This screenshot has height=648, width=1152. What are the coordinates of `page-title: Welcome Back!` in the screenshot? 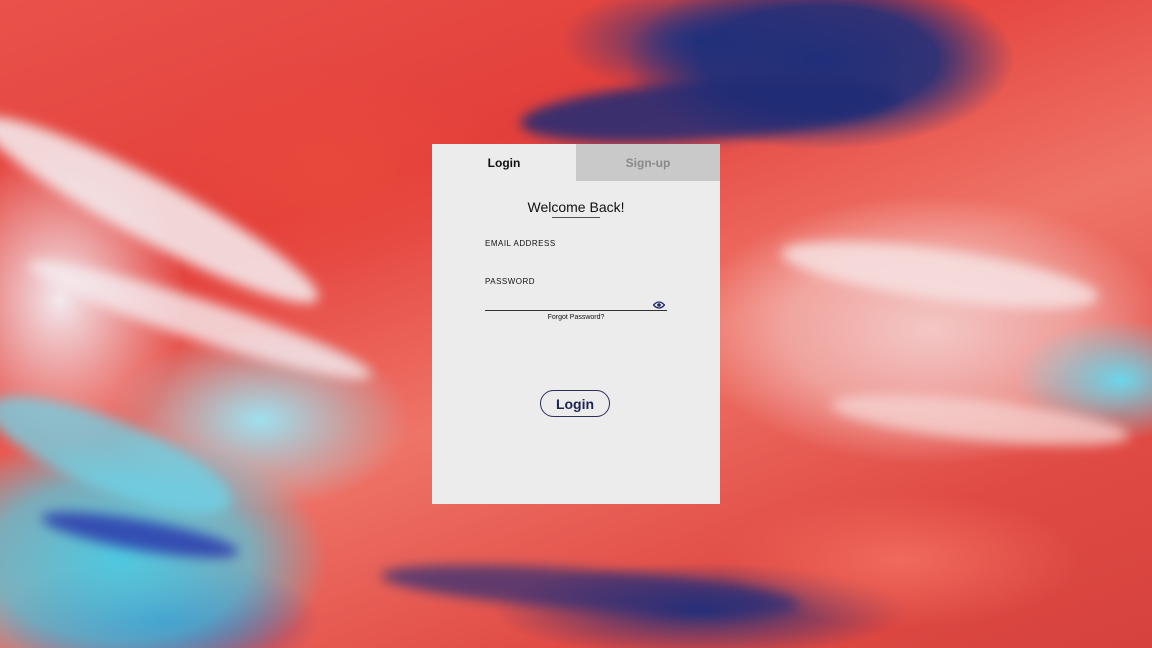 It's located at (576, 207).